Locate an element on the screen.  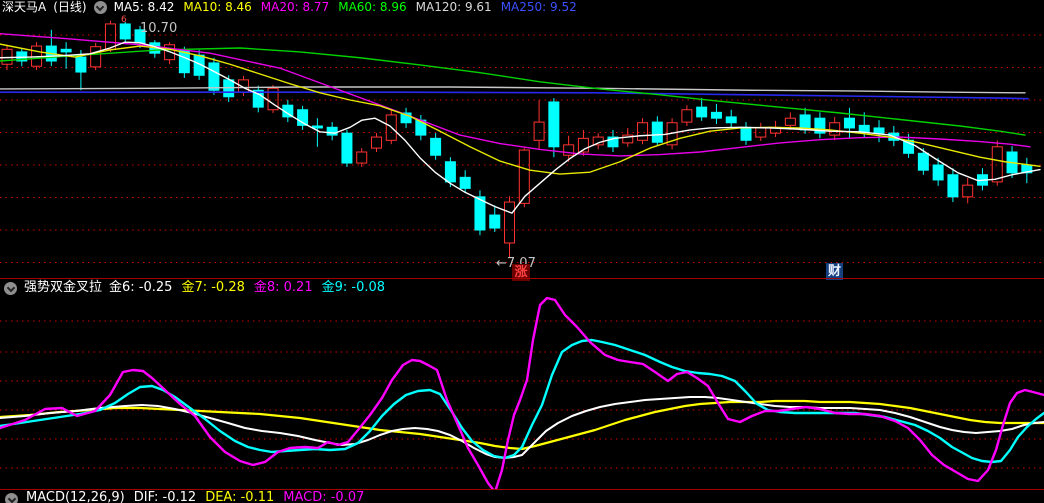
indicator-collapse-chevron-icon is located at coordinates (10, 288).